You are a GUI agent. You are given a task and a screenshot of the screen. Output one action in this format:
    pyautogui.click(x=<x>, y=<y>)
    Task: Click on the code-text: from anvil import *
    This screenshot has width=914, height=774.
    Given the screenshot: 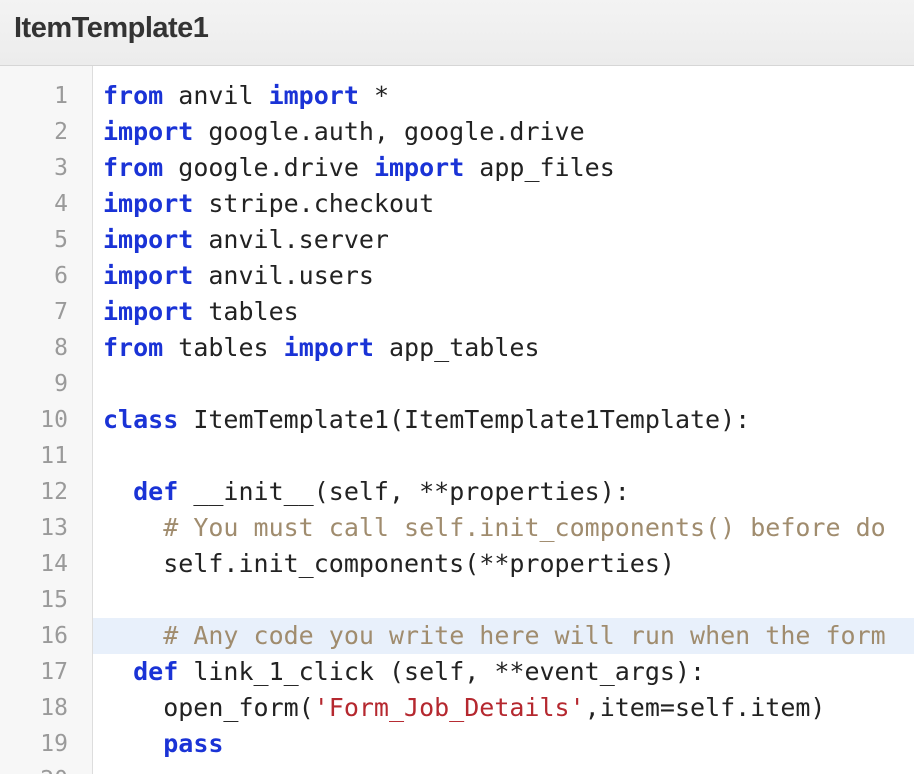 What is the action you would take?
    pyautogui.click(x=503, y=96)
    